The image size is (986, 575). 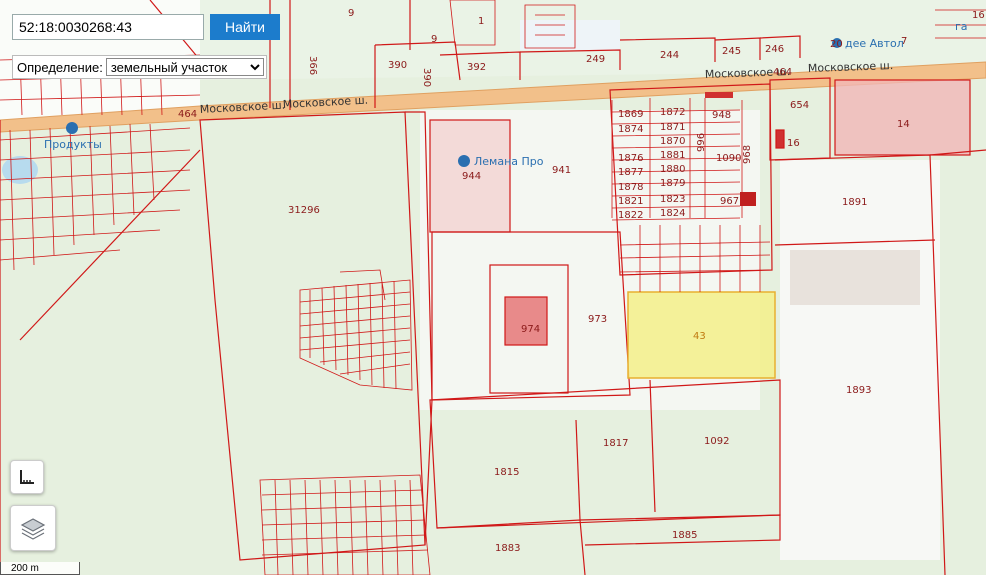 I want to click on parcel-label: 1893, so click(x=858, y=390).